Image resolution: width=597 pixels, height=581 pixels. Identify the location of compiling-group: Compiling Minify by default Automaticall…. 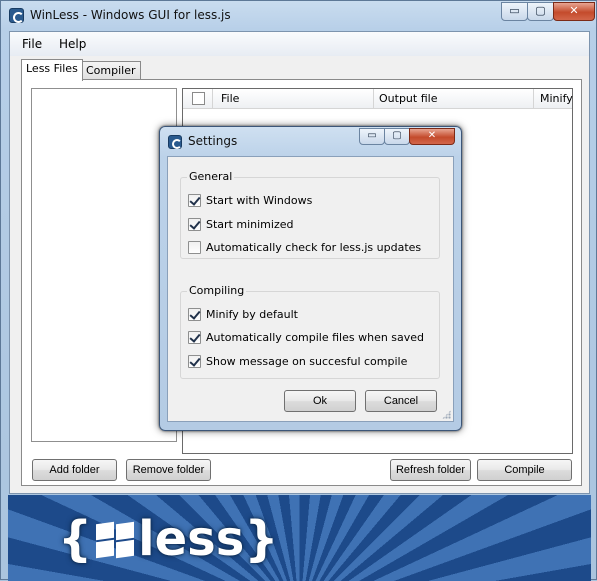
(310, 331).